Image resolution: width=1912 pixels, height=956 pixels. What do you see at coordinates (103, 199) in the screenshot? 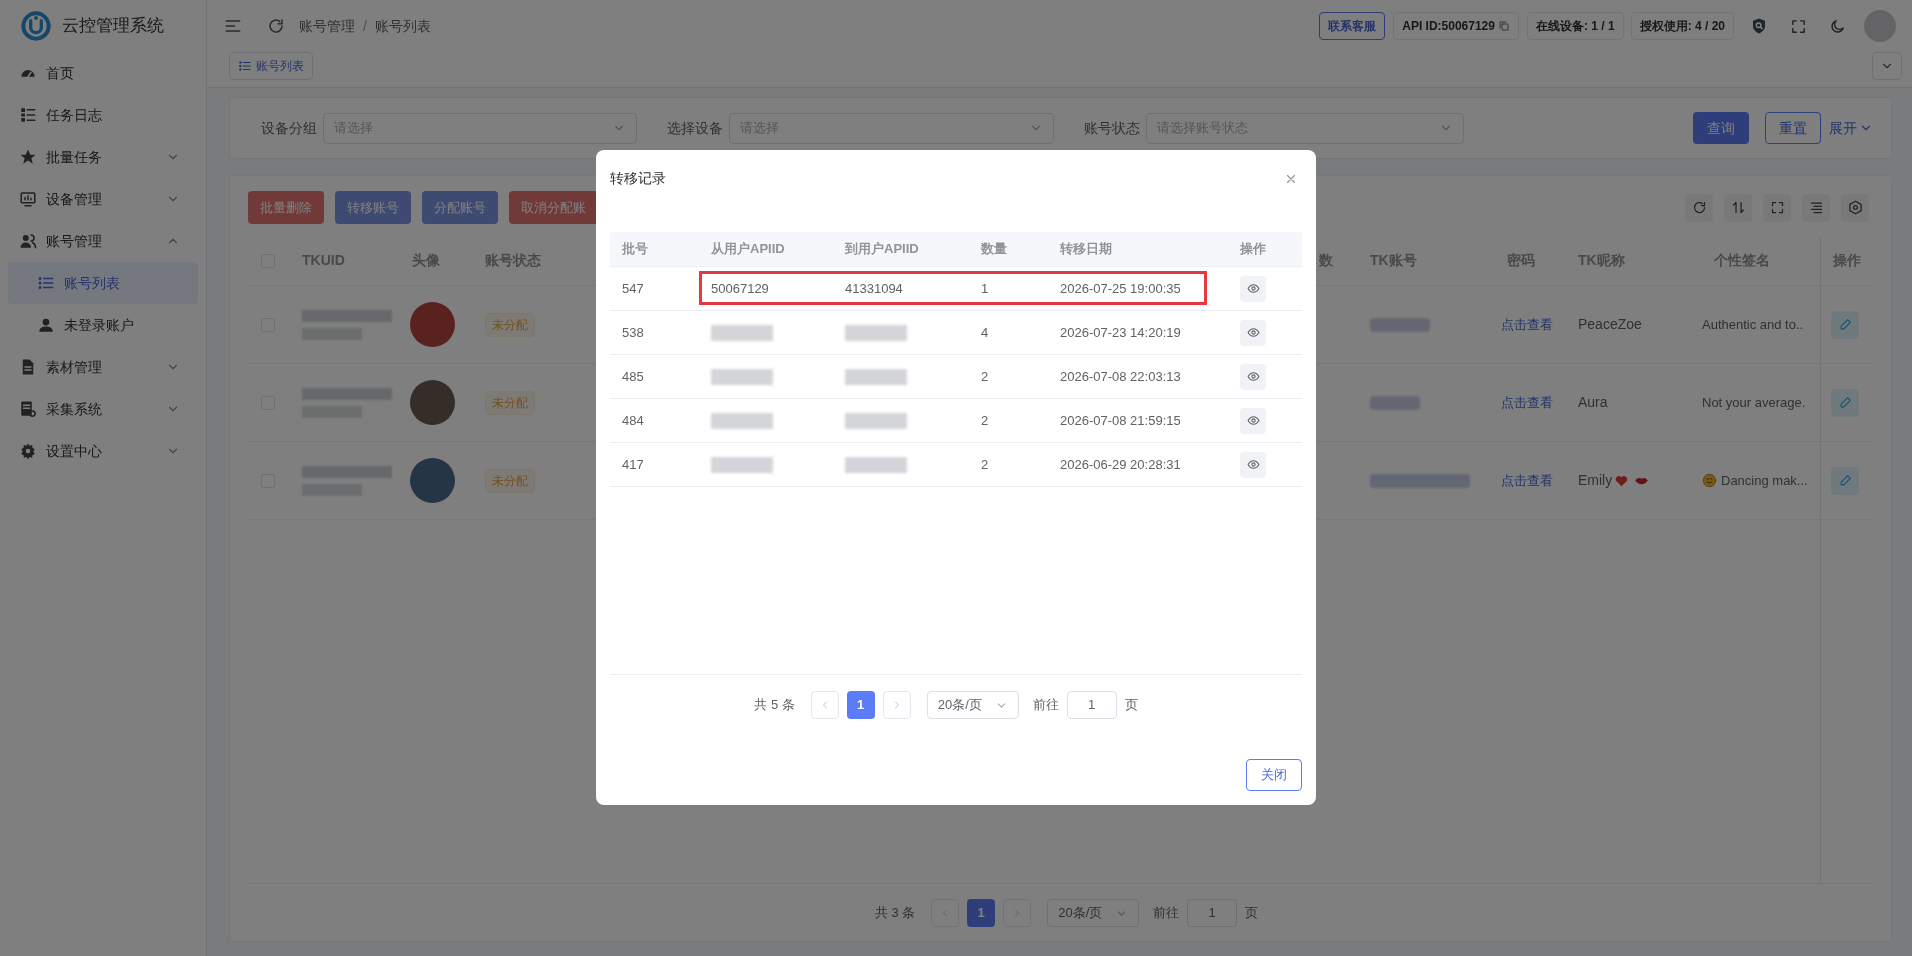
I see `sidebar-item: 设备管理` at bounding box center [103, 199].